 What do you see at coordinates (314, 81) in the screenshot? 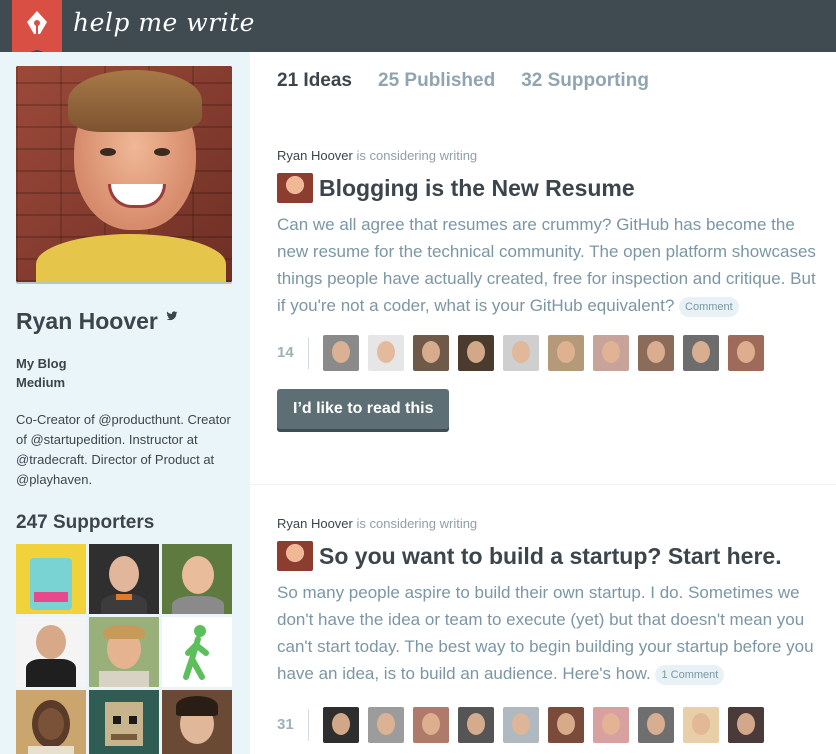
I see `tab-ideas: 21 Ideas` at bounding box center [314, 81].